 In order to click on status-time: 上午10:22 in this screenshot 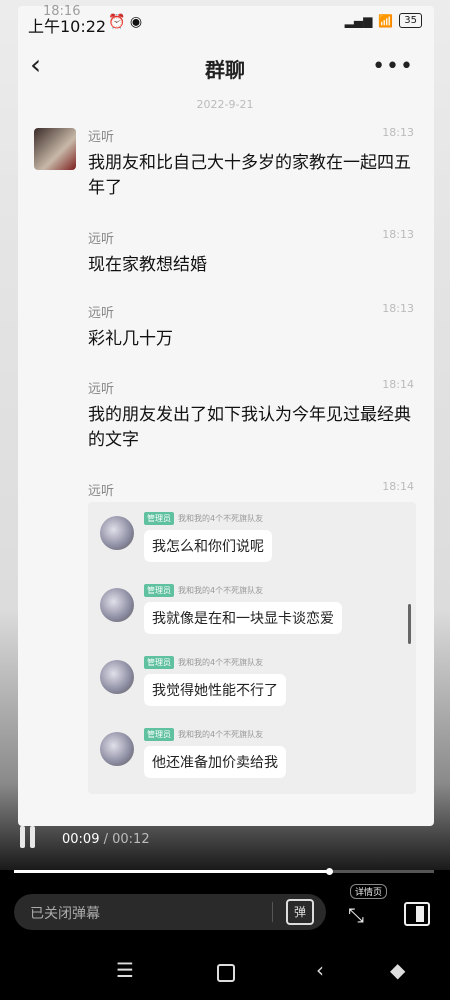, I will do `click(67, 26)`.